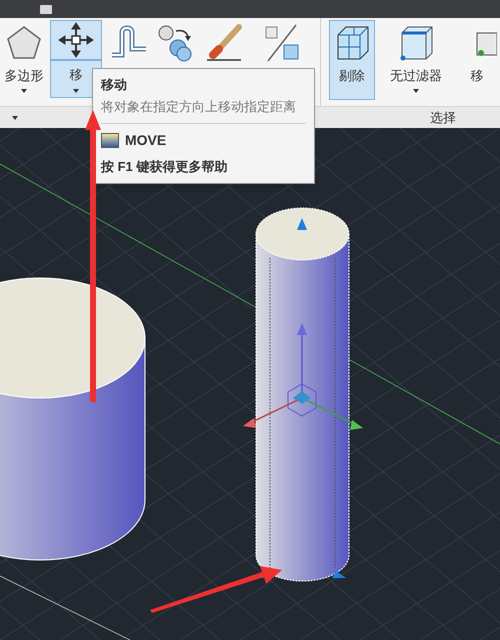 This screenshot has width=500, height=640. Describe the element at coordinates (24, 60) in the screenshot. I see `ribbon-button: 多边形` at that location.